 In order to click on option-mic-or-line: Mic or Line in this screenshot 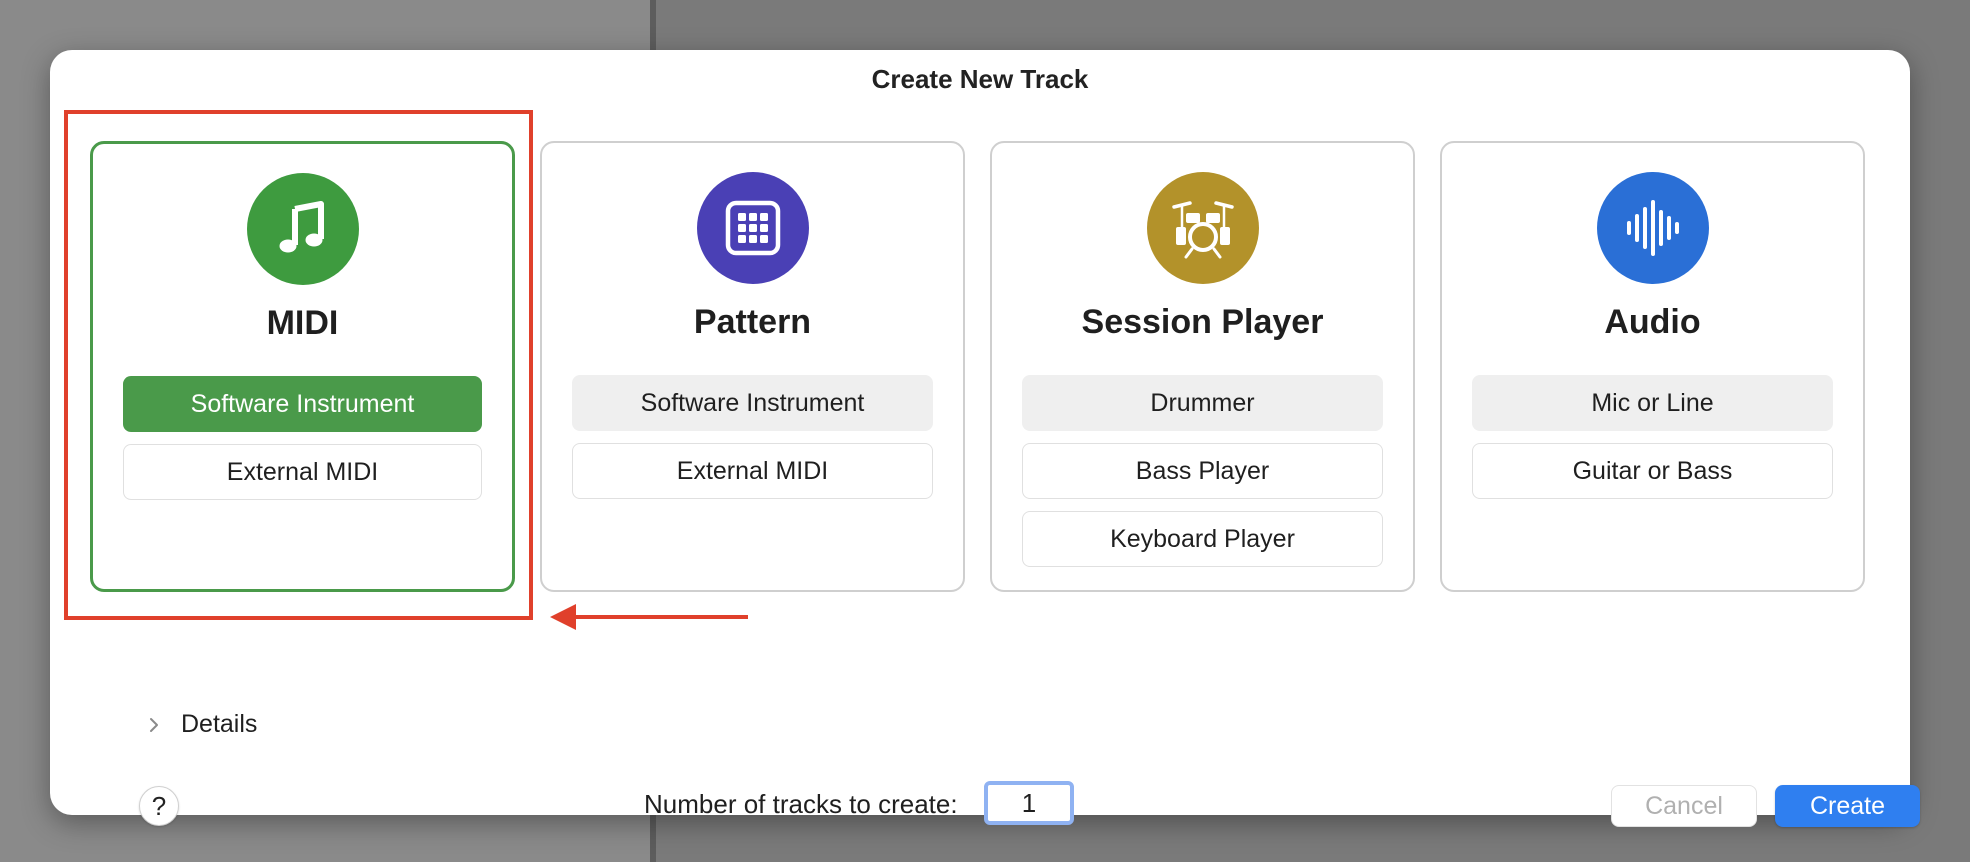, I will do `click(1652, 403)`.